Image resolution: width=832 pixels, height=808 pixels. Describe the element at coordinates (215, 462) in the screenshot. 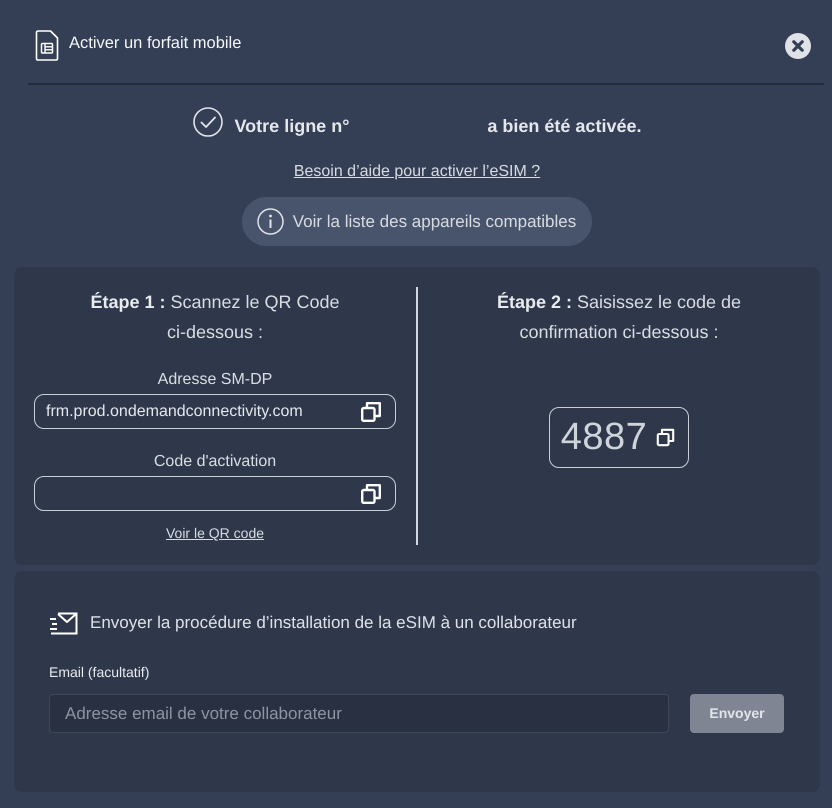

I see `field-label: Code d'activation` at that location.